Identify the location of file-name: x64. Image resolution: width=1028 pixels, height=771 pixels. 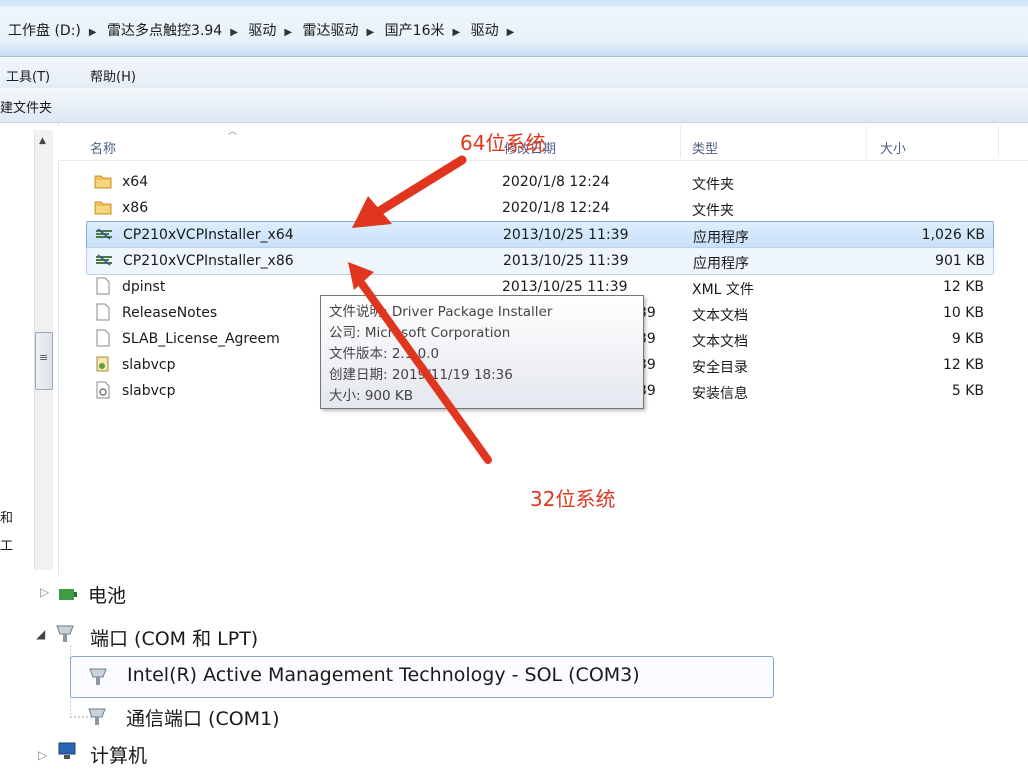
(135, 182).